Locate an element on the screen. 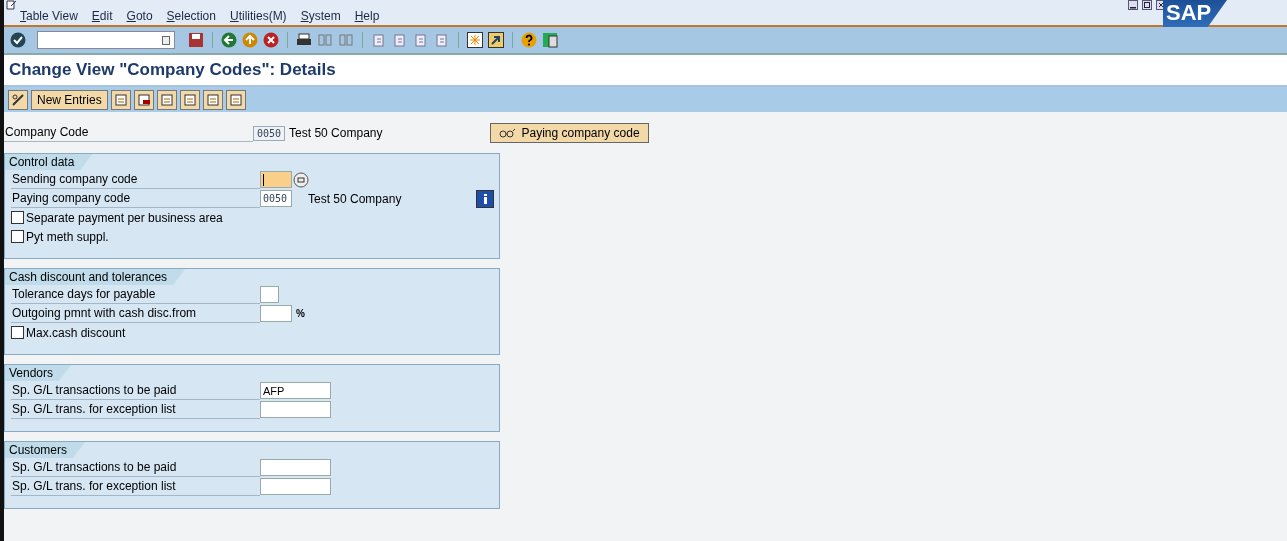 This screenshot has width=1287, height=541. history-icon is located at coordinates (166, 40).